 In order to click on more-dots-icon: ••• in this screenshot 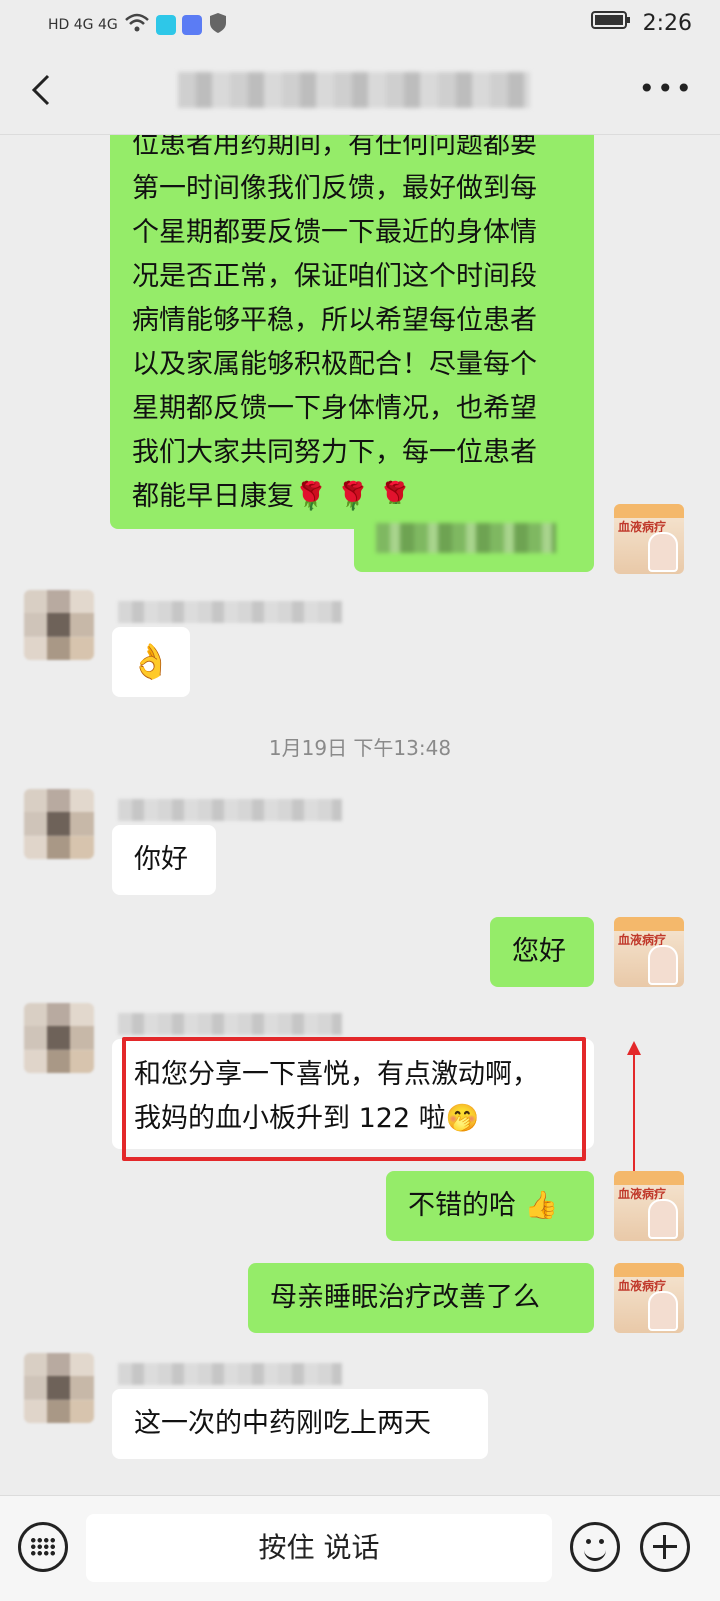, I will do `click(666, 88)`.